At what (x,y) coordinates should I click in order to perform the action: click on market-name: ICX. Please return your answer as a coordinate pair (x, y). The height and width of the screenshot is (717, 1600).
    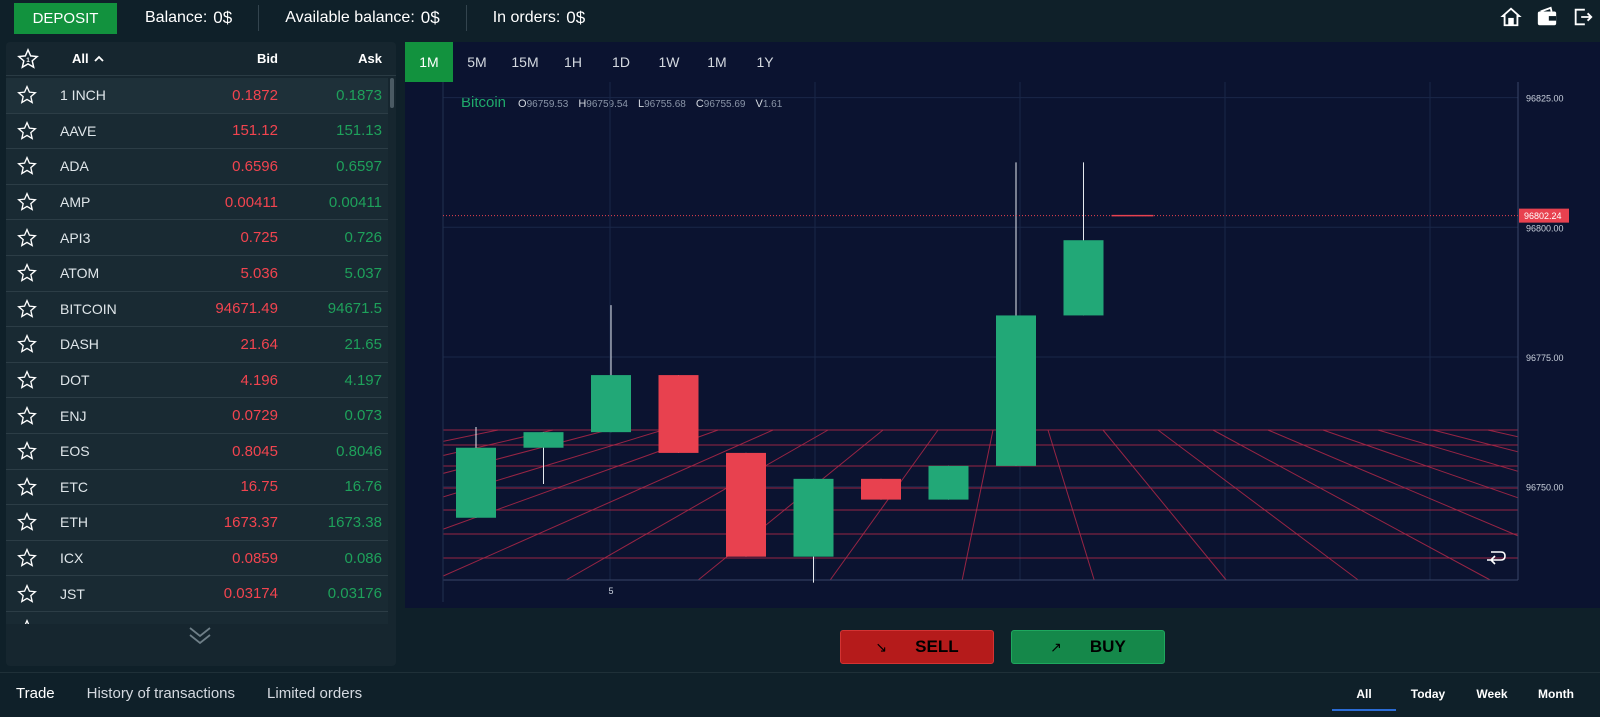
    Looking at the image, I should click on (72, 558).